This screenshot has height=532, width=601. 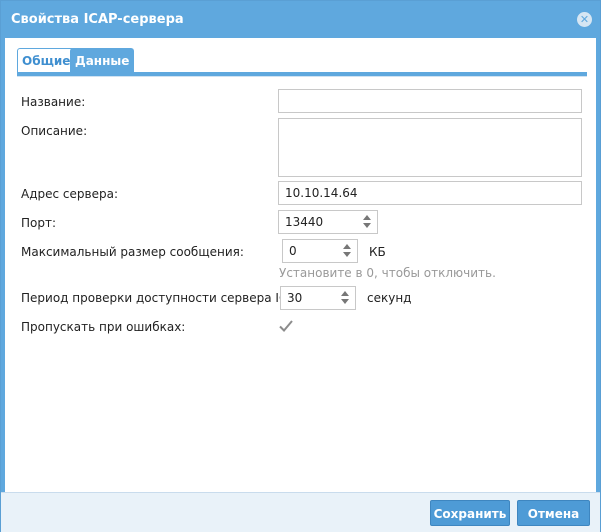 I want to click on server-address-label: Адрес сервера:, so click(x=69, y=194).